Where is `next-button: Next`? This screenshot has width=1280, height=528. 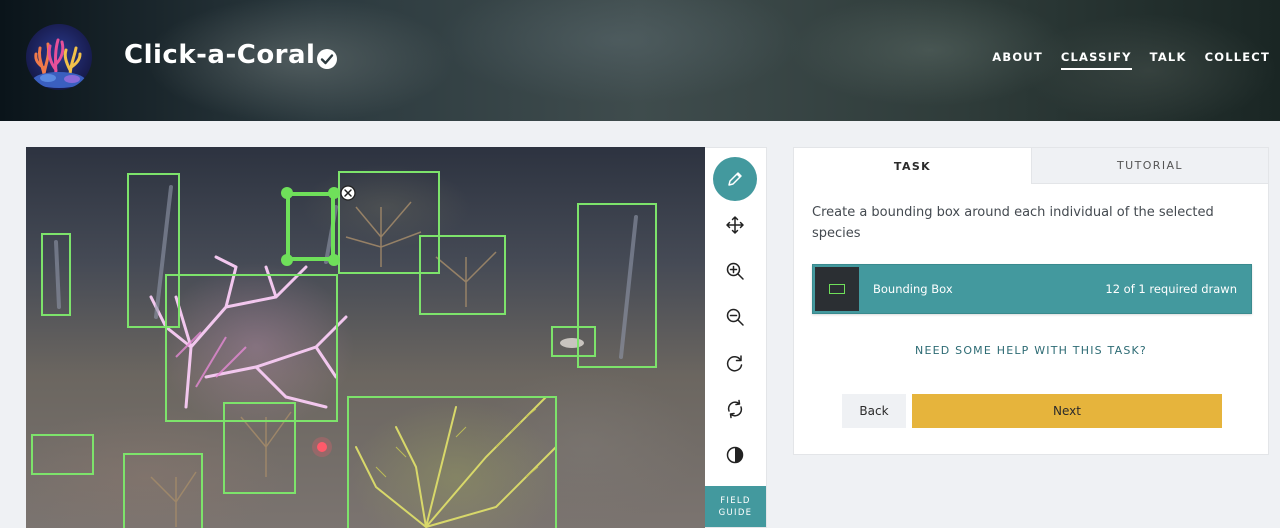 next-button: Next is located at coordinates (1067, 411).